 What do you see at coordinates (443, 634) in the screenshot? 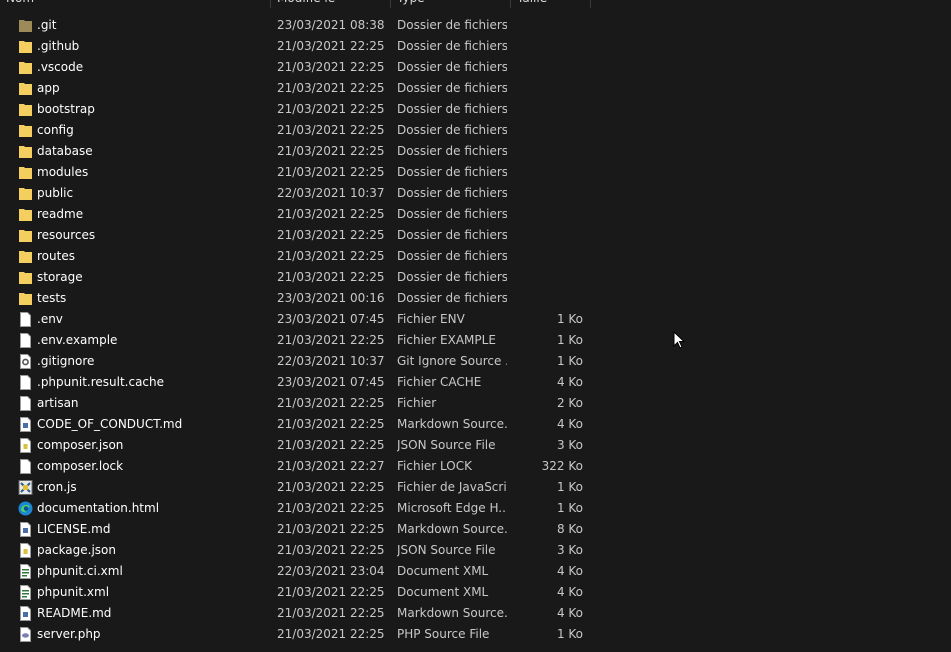
I see `file-type: PHP Source File` at bounding box center [443, 634].